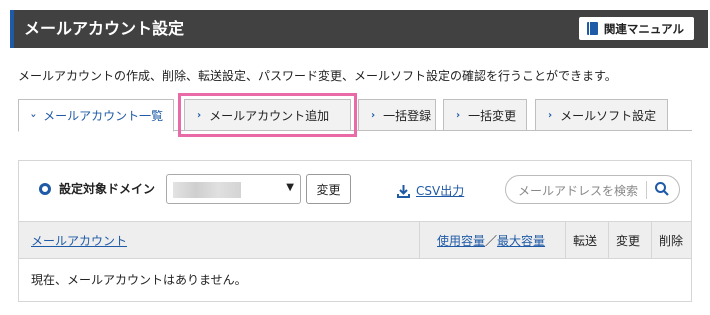 This screenshot has height=315, width=710. I want to click on domain-value-redacted, so click(207, 190).